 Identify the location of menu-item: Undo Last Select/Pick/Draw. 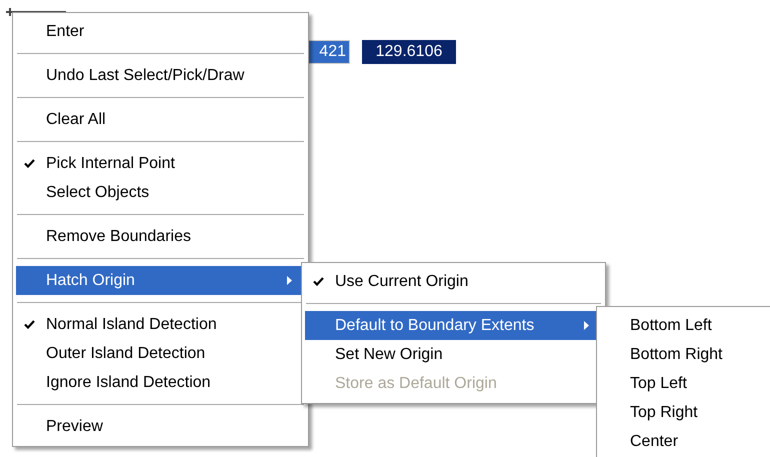
(160, 75).